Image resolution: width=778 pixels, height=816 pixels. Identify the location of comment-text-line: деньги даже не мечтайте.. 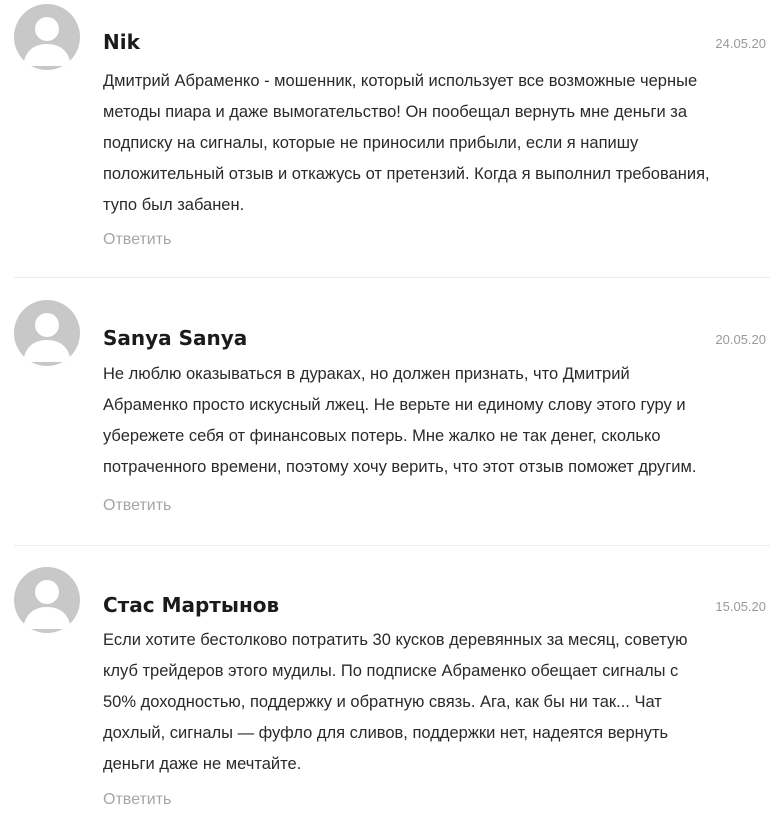
(202, 764).